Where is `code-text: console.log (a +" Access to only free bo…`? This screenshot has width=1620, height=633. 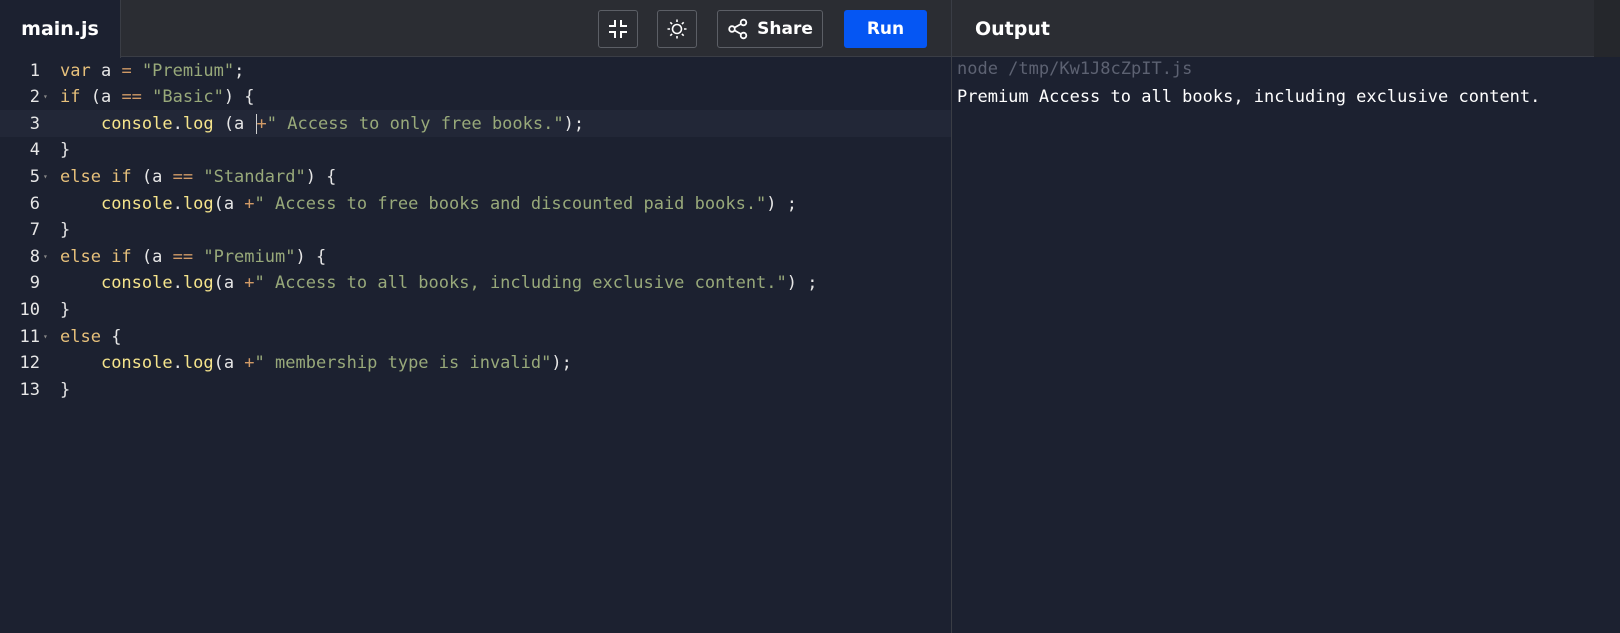
code-text: console.log (a +" Access to only free bo… is located at coordinates (322, 123).